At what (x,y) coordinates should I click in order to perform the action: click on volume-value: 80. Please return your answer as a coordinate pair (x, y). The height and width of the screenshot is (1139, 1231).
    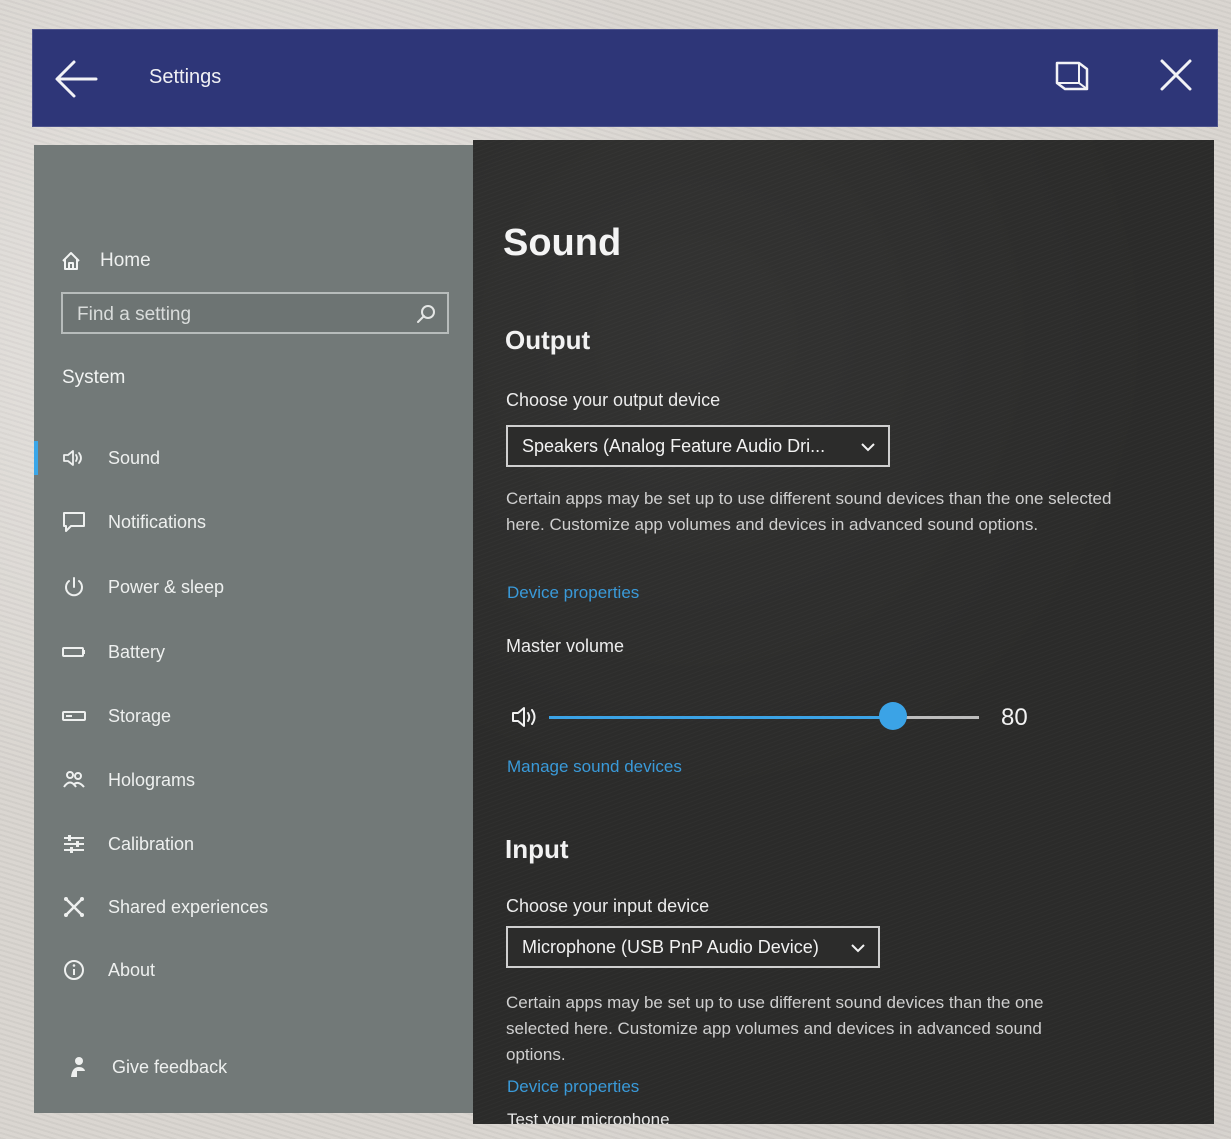
    Looking at the image, I should click on (1014, 717).